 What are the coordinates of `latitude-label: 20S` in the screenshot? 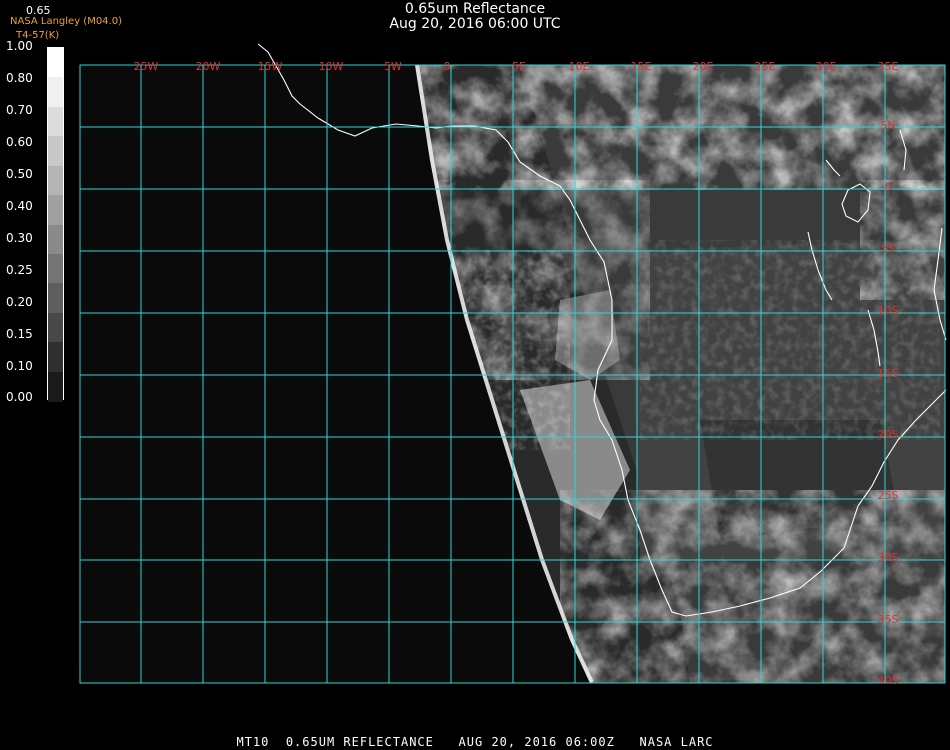 It's located at (888, 434).